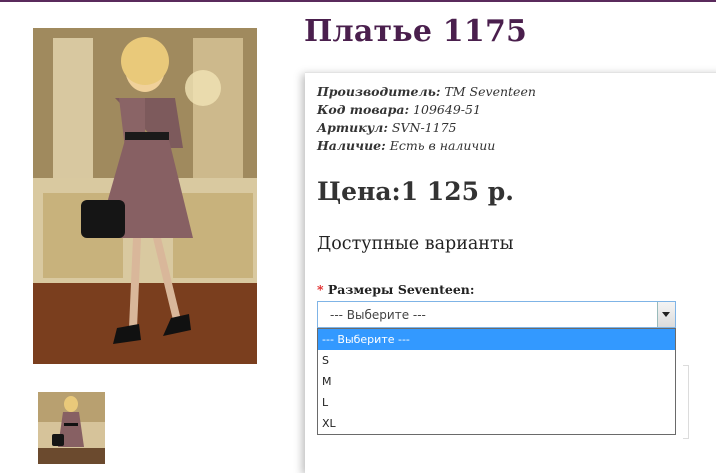  Describe the element at coordinates (401, 289) in the screenshot. I see `size-label-text: Размеры Seventeen:` at that location.